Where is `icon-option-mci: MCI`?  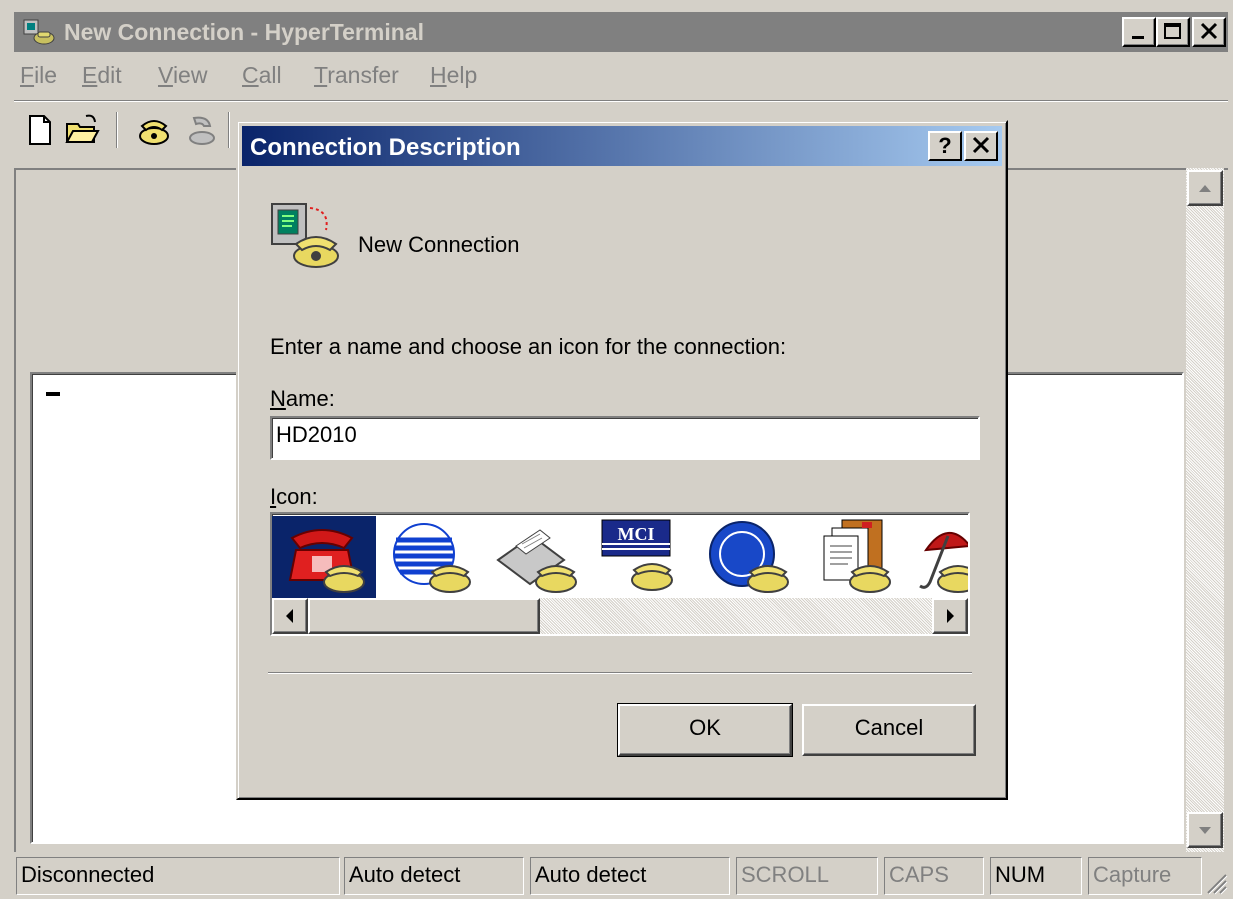
icon-option-mci: MCI is located at coordinates (642, 557).